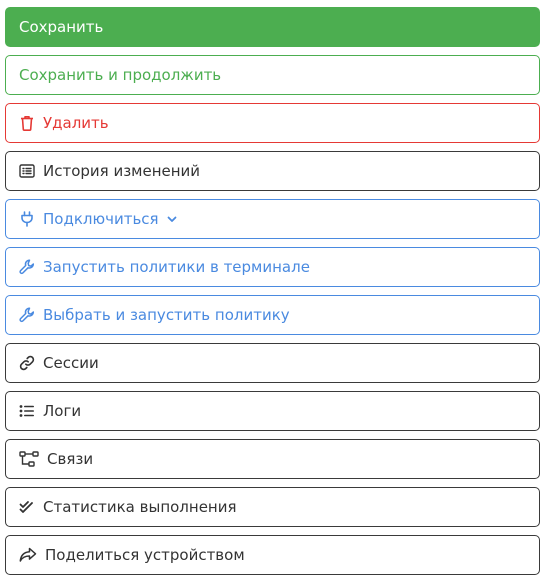 The width and height of the screenshot is (545, 580). I want to click on trash-icon, so click(27, 123).